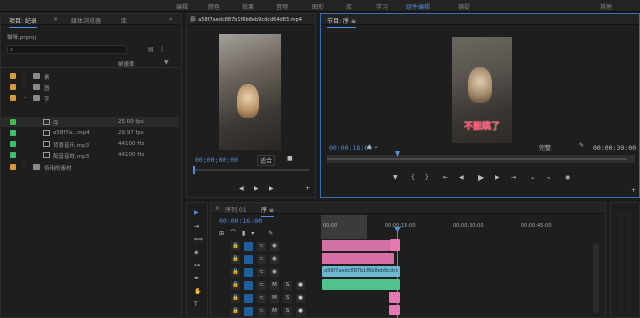 Image resolution: width=640 pixels, height=318 pixels. What do you see at coordinates (549, 178) in the screenshot?
I see `extract-icon: ⫟` at bounding box center [549, 178].